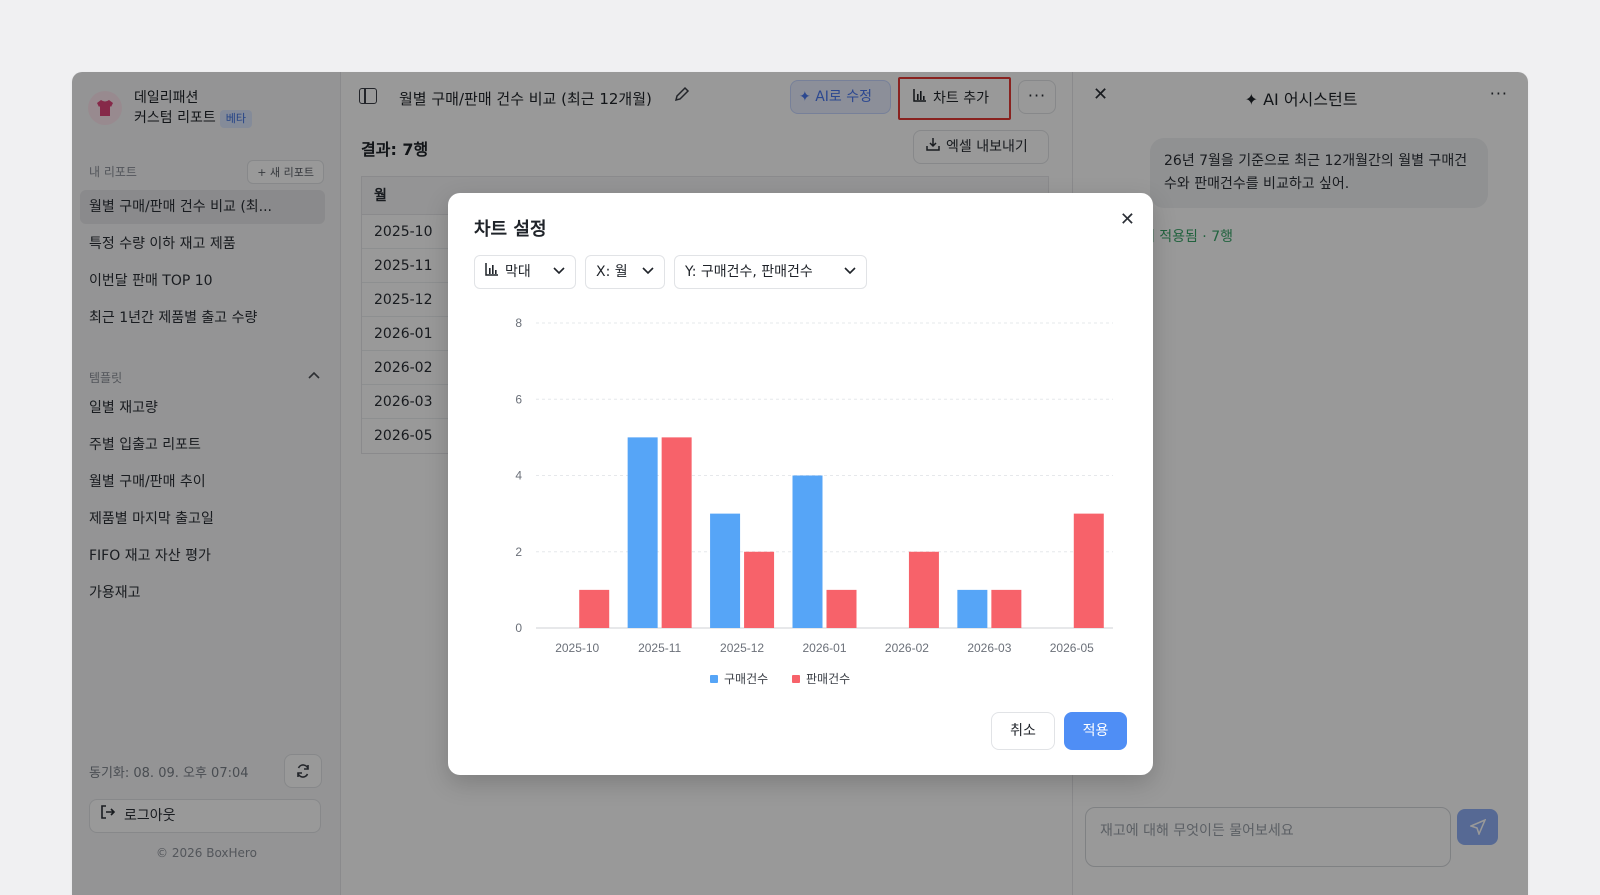 This screenshot has height=895, width=1600. I want to click on x-axis-label: X: 월, so click(612, 272).